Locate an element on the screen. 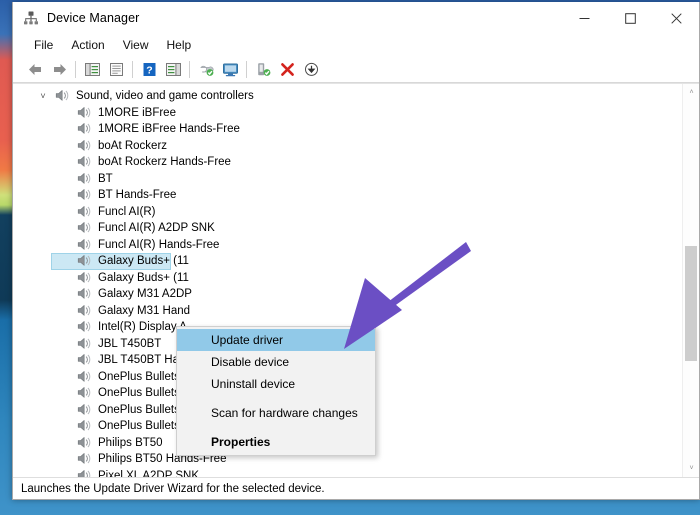 The width and height of the screenshot is (700, 515). tree-root-node: ˅ Sound, video and game controllers is located at coordinates (347, 96).